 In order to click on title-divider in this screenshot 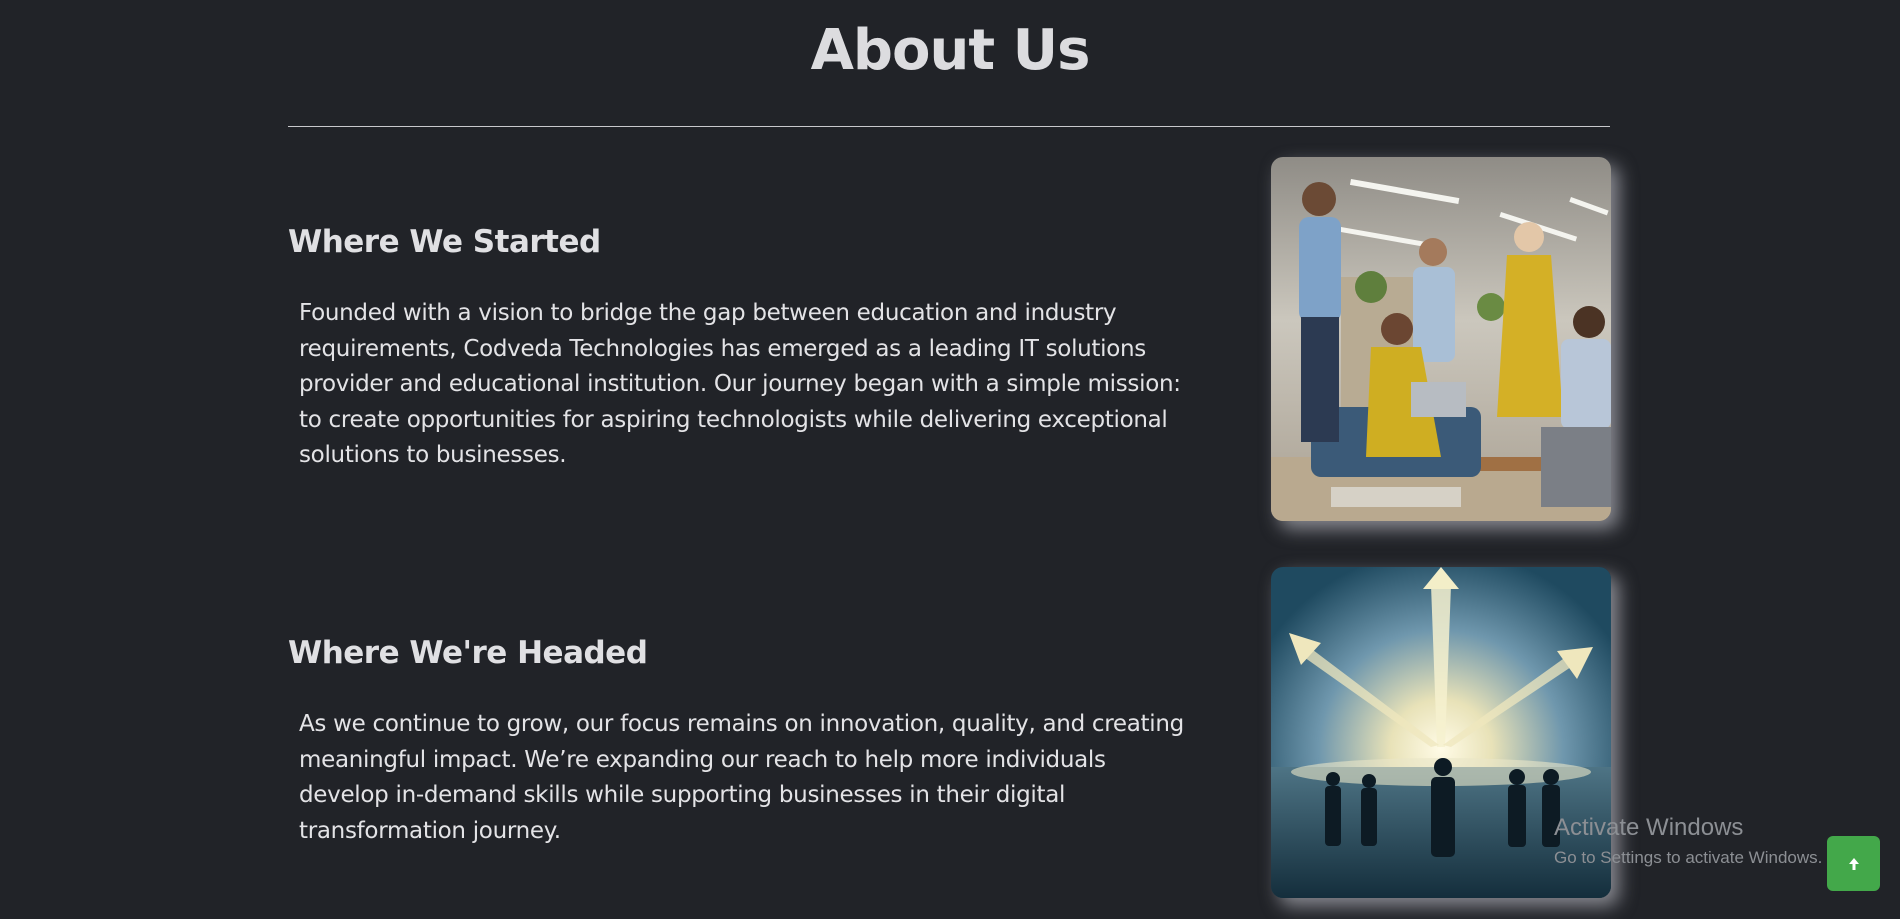, I will do `click(949, 126)`.